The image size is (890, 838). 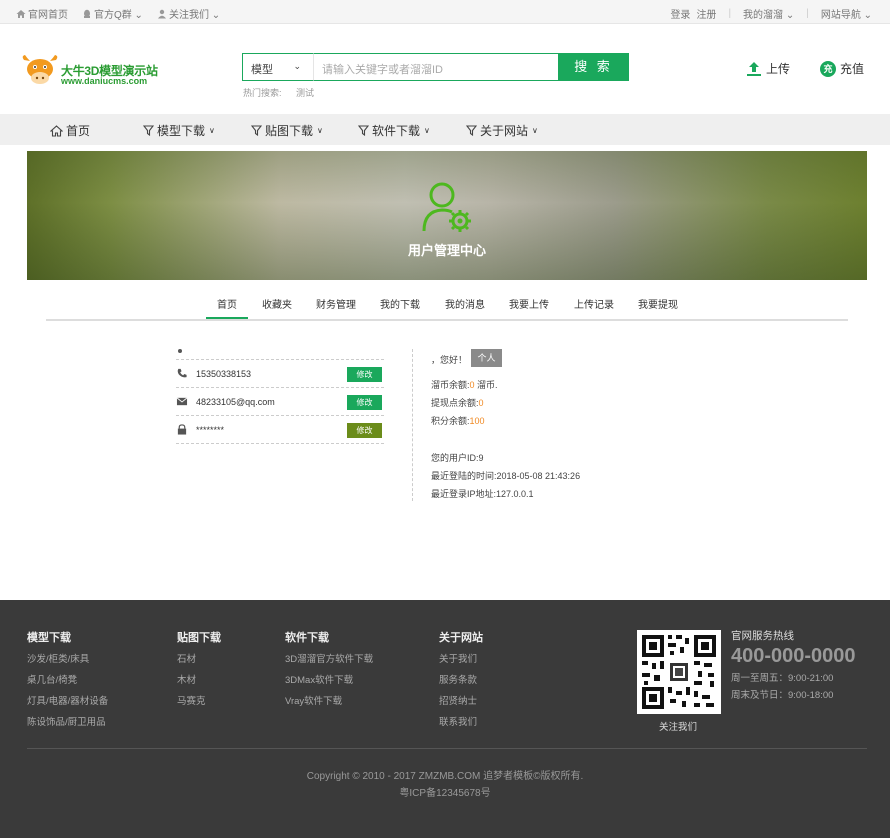 I want to click on nav-item-models: 模型下载 ∨, so click(x=179, y=130).